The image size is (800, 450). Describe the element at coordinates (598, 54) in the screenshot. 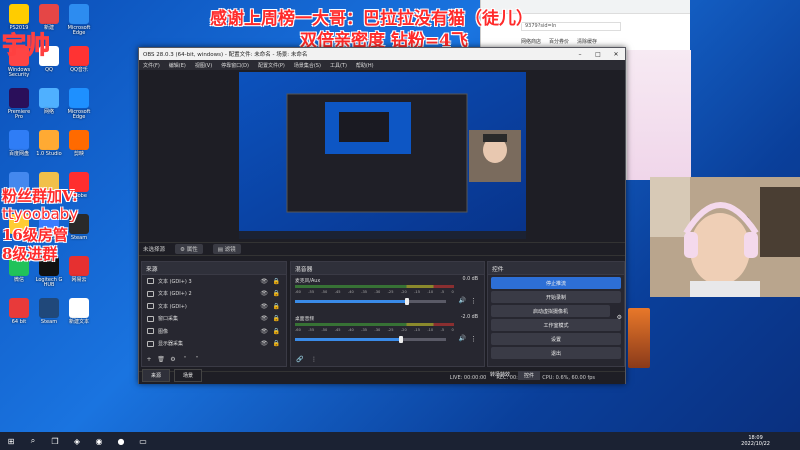

I see `maximize-icon: □` at that location.